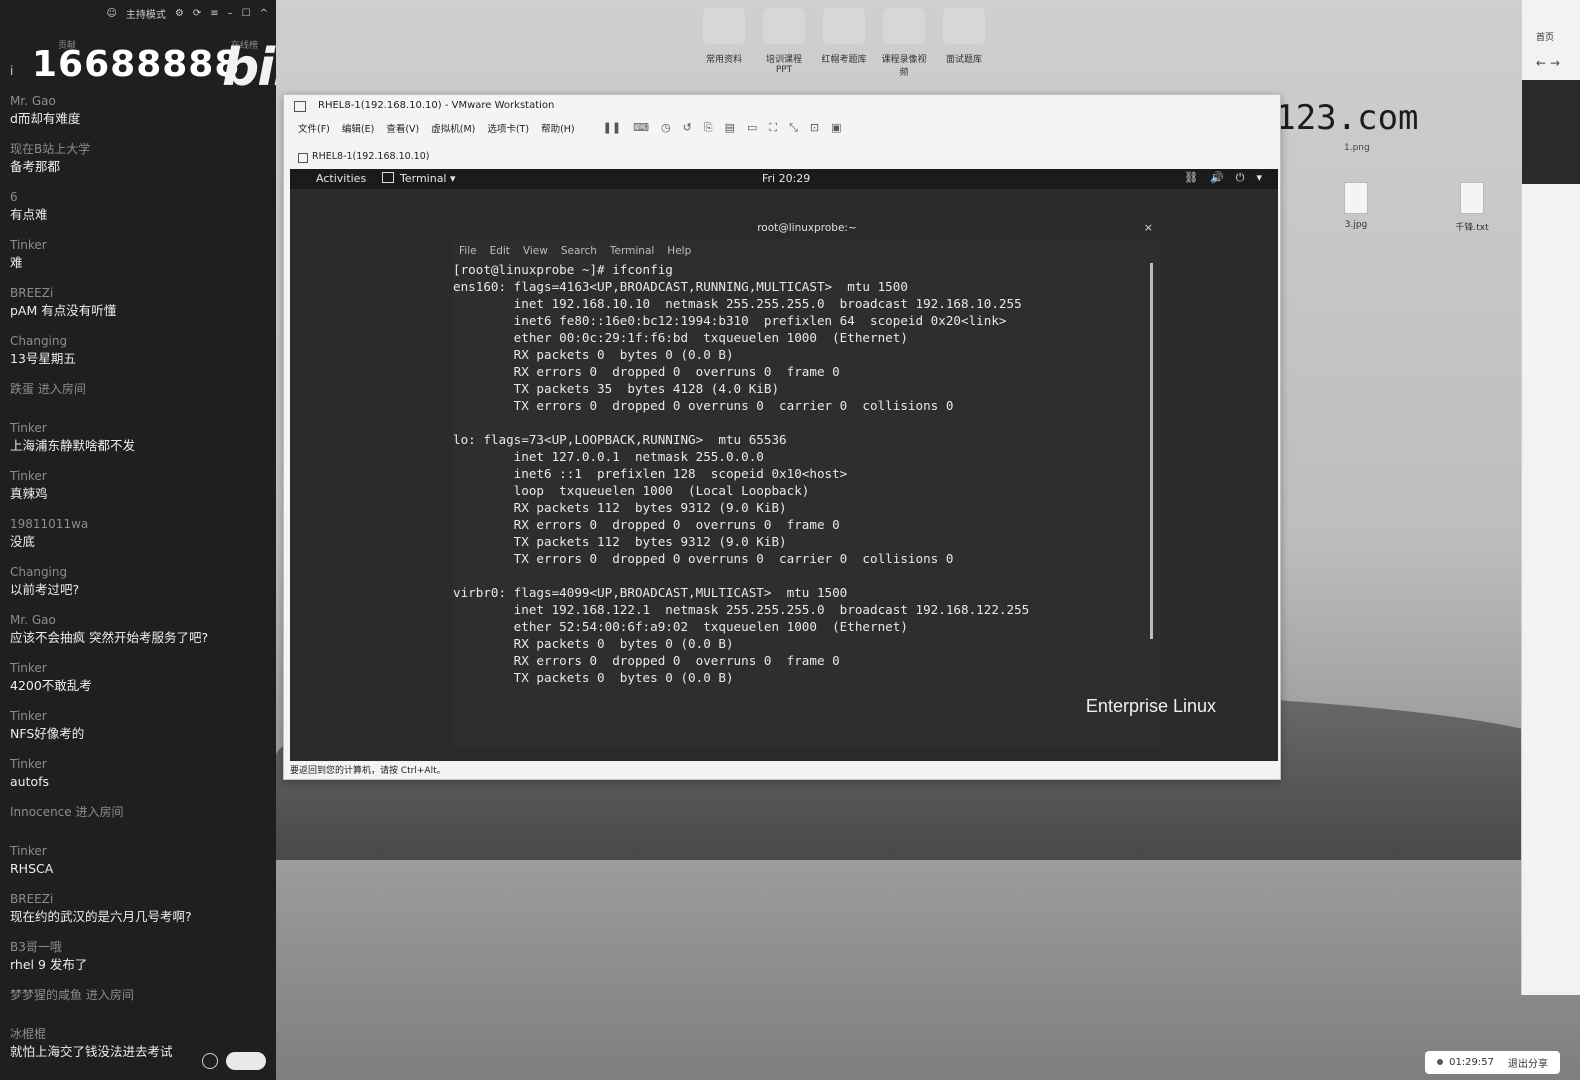  What do you see at coordinates (341, 178) in the screenshot?
I see `activities-button: Activities` at bounding box center [341, 178].